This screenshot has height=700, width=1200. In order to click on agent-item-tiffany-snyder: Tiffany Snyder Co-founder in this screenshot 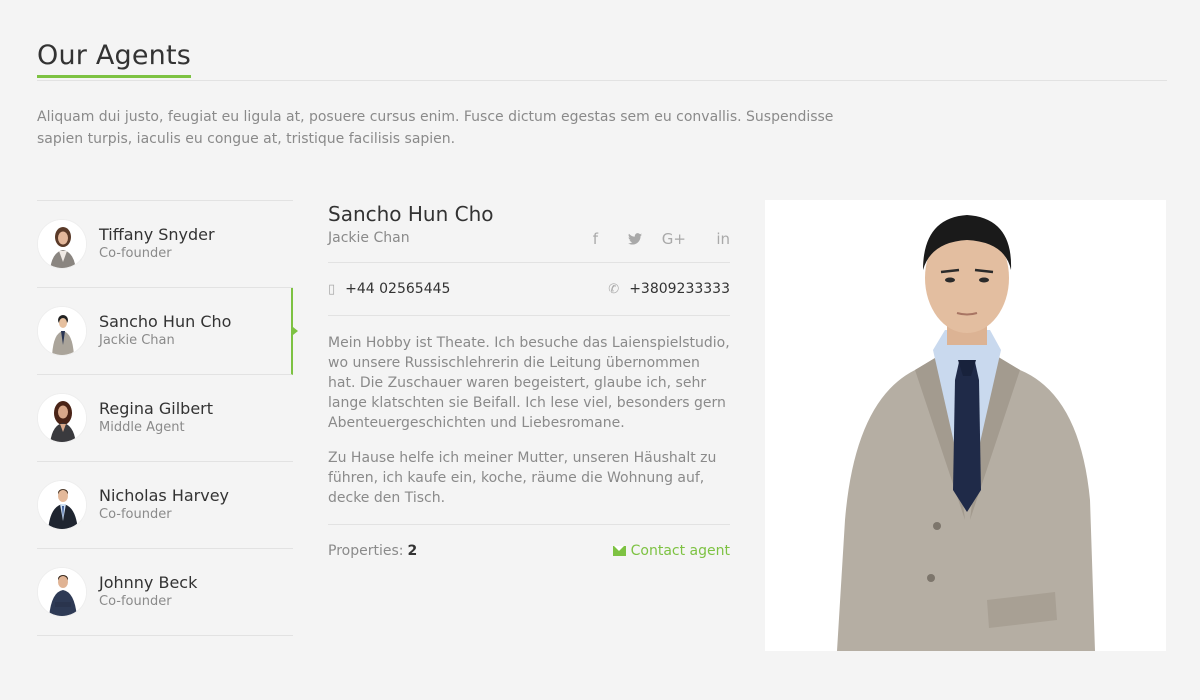, I will do `click(165, 244)`.